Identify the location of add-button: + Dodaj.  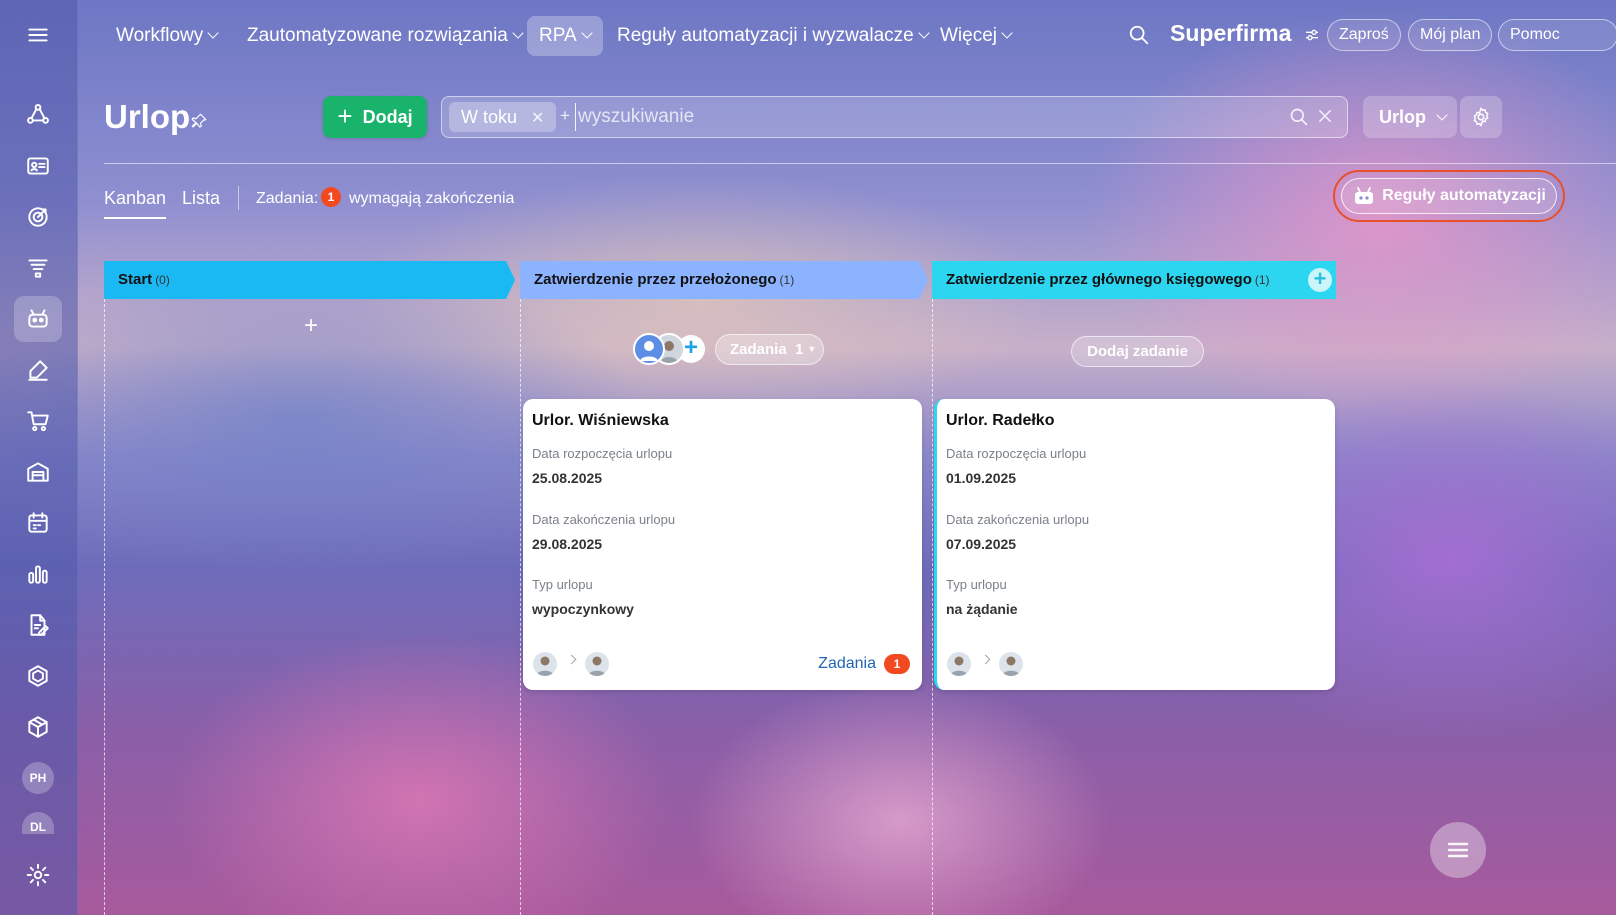
(375, 117).